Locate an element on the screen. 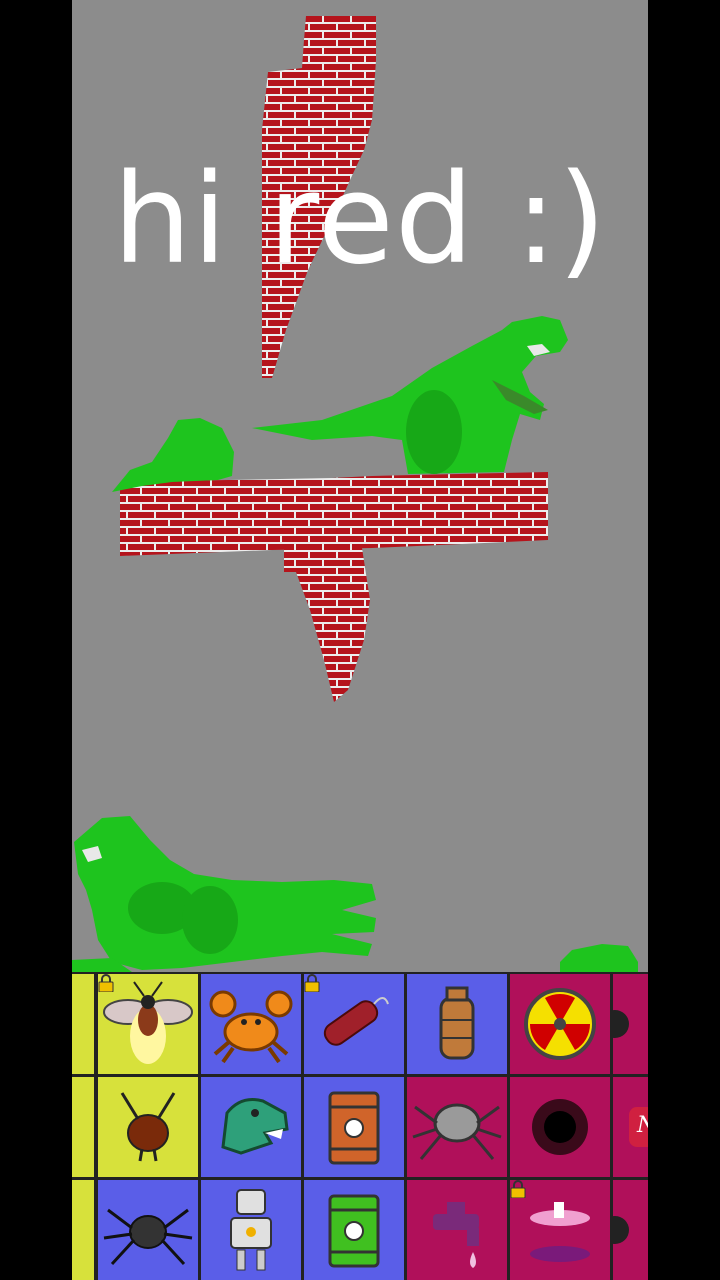  palette-item-dynamite is located at coordinates (354, 1024).